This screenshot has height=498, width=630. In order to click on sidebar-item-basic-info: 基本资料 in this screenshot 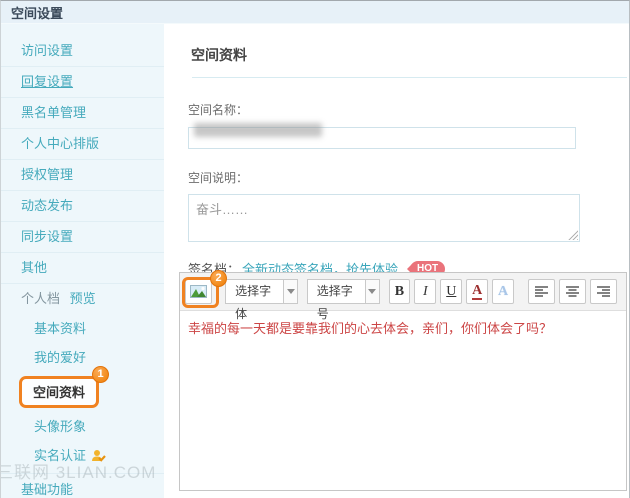, I will do `click(82, 328)`.